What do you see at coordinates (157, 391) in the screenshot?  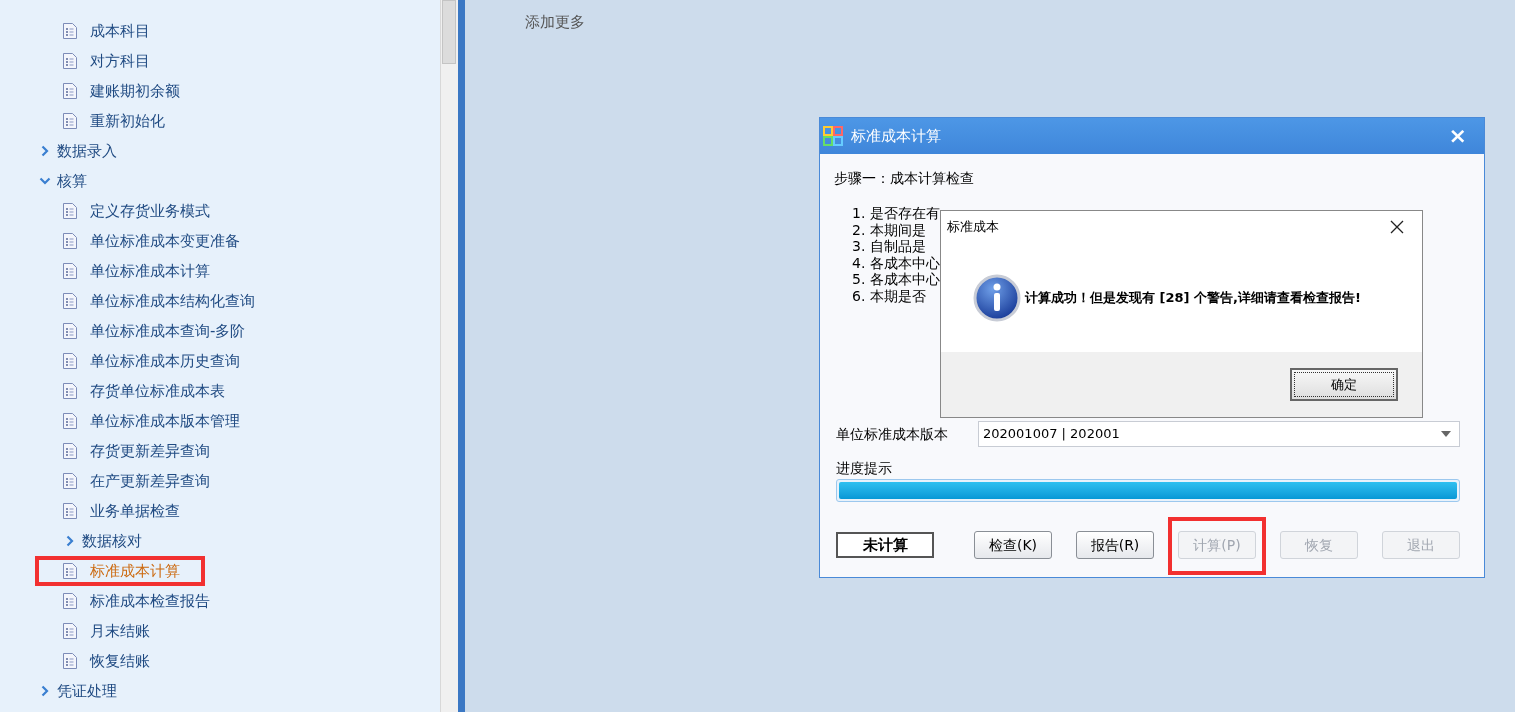 I see `tree-item: 存货单位标准成本表` at bounding box center [157, 391].